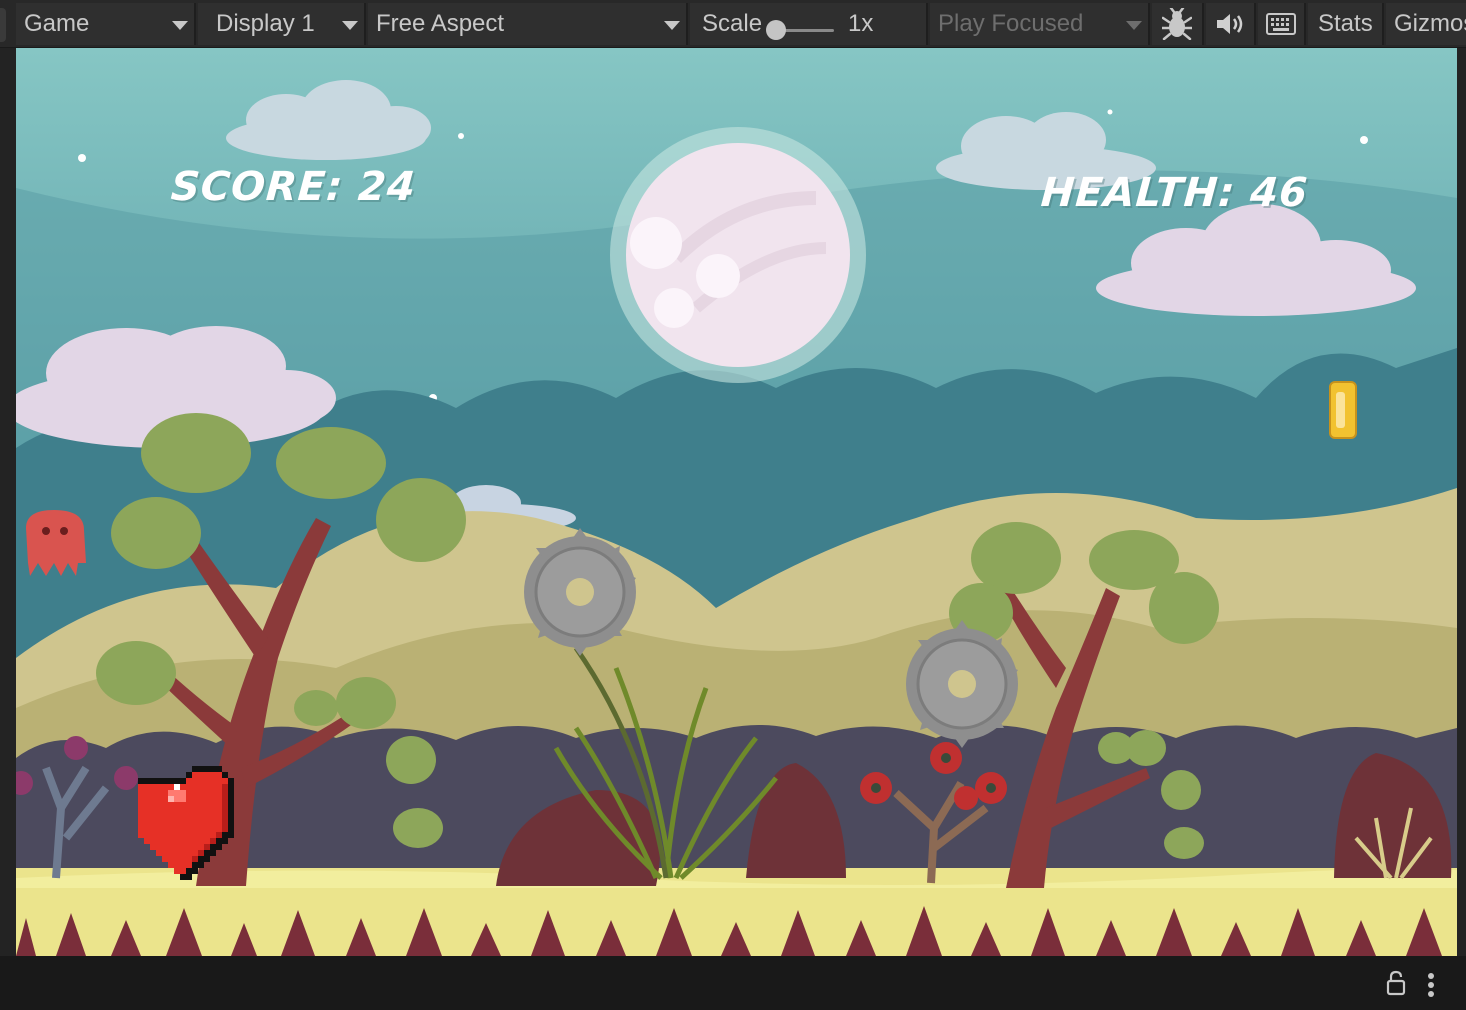 This screenshot has height=1010, width=1466. What do you see at coordinates (861, 23) in the screenshot?
I see `scale-value: 1x` at bounding box center [861, 23].